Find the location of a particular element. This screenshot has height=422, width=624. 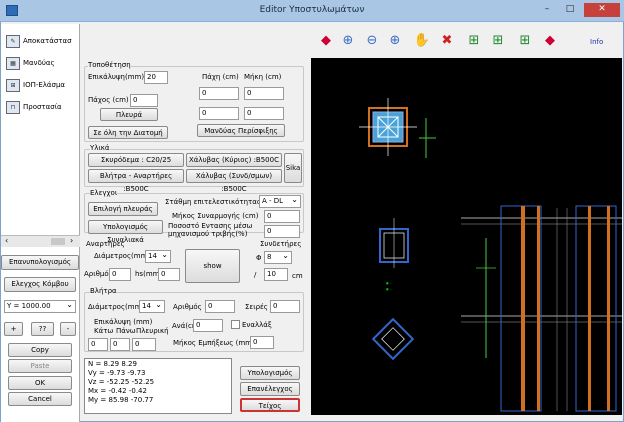

thickness-label: Πάχος (cm) is located at coordinates (108, 100).